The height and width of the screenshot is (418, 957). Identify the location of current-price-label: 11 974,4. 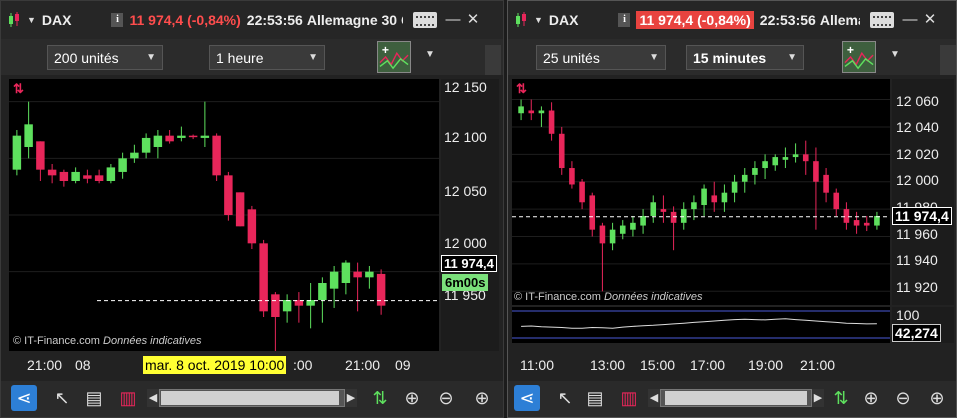
(469, 263).